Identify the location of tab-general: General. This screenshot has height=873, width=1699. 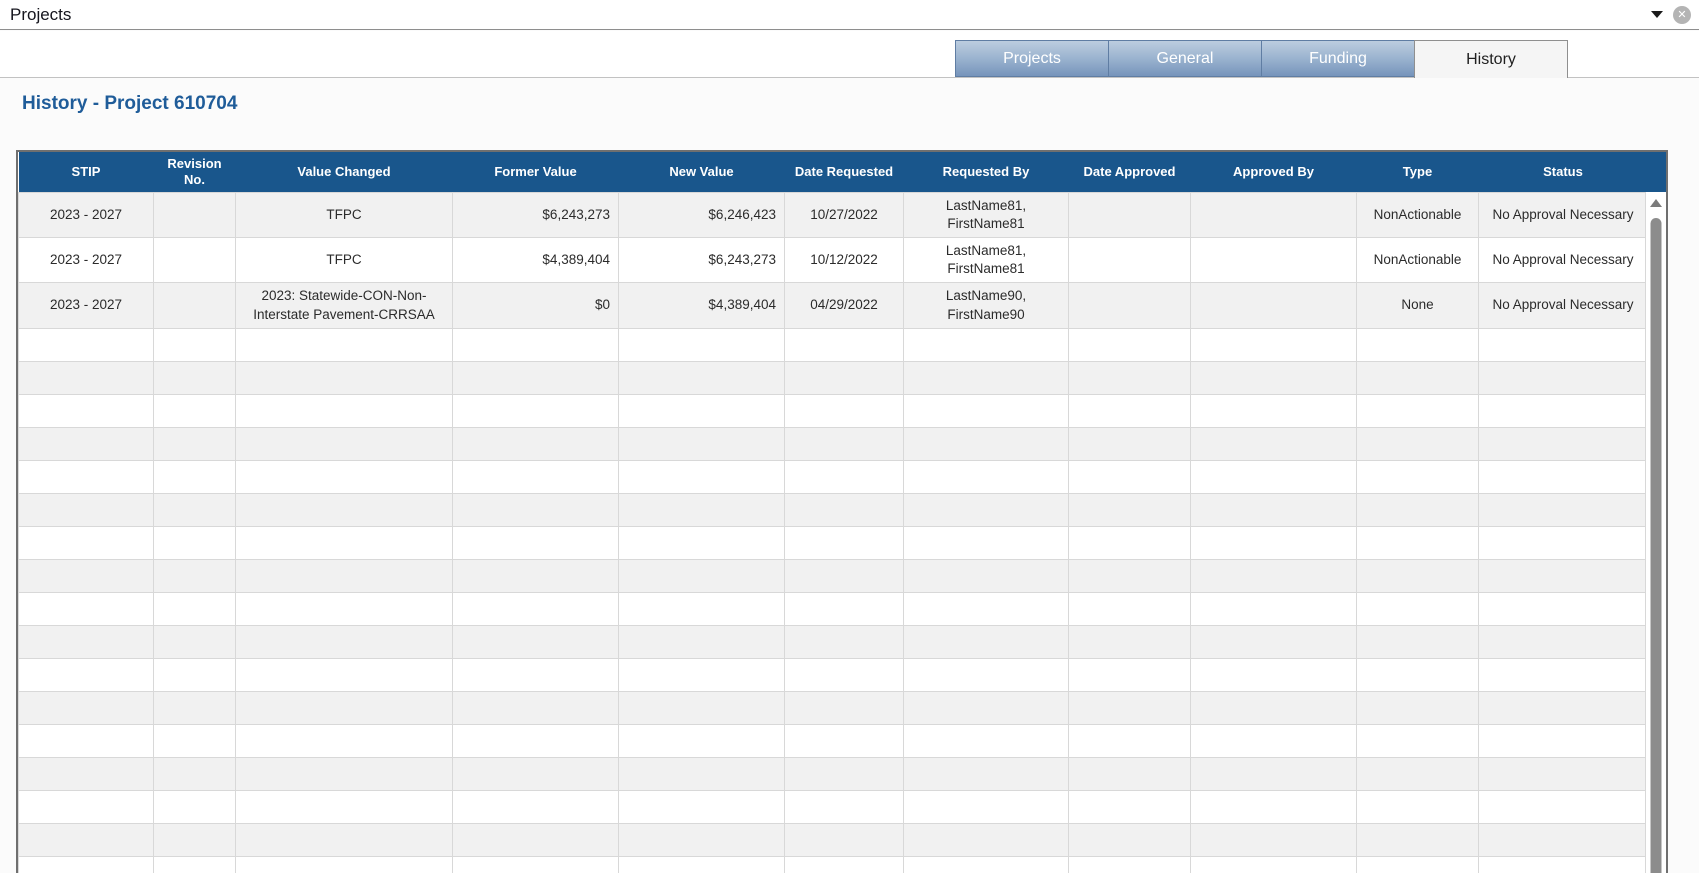
(1185, 58).